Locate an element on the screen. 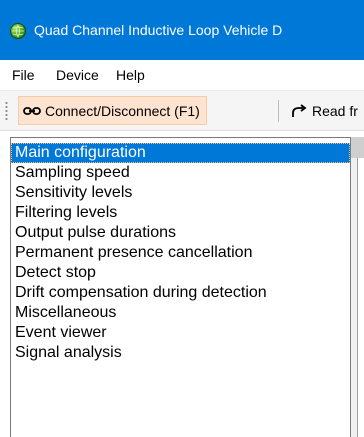 This screenshot has width=364, height=437. menu-device: Device is located at coordinates (77, 75).